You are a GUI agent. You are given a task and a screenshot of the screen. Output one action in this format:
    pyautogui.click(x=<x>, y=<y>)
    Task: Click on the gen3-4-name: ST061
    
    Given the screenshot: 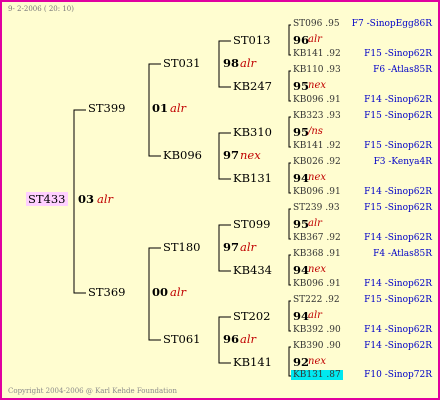 What is the action you would take?
    pyautogui.click(x=182, y=339)
    